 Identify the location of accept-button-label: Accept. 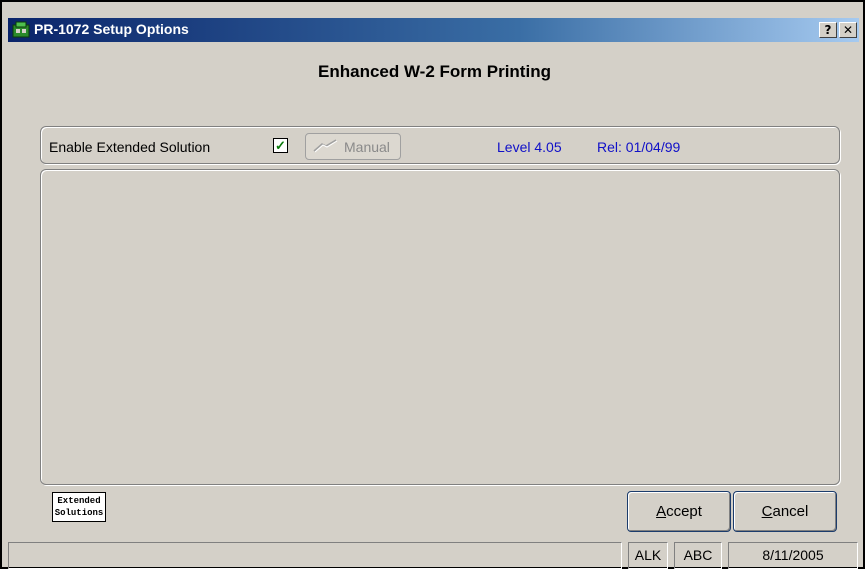
(679, 511).